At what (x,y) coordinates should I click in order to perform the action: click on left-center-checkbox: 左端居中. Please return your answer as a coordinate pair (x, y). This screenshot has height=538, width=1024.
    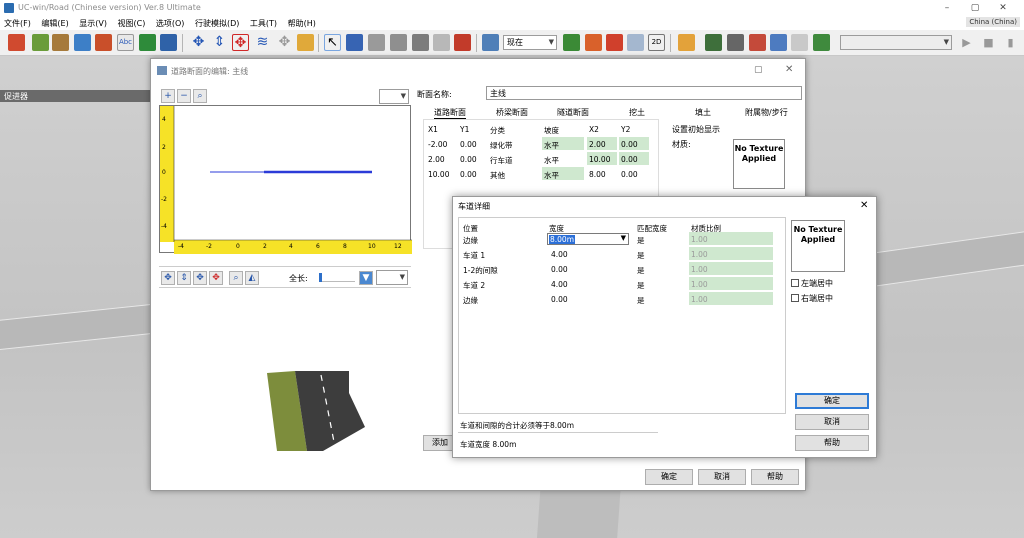
    Looking at the image, I should click on (812, 283).